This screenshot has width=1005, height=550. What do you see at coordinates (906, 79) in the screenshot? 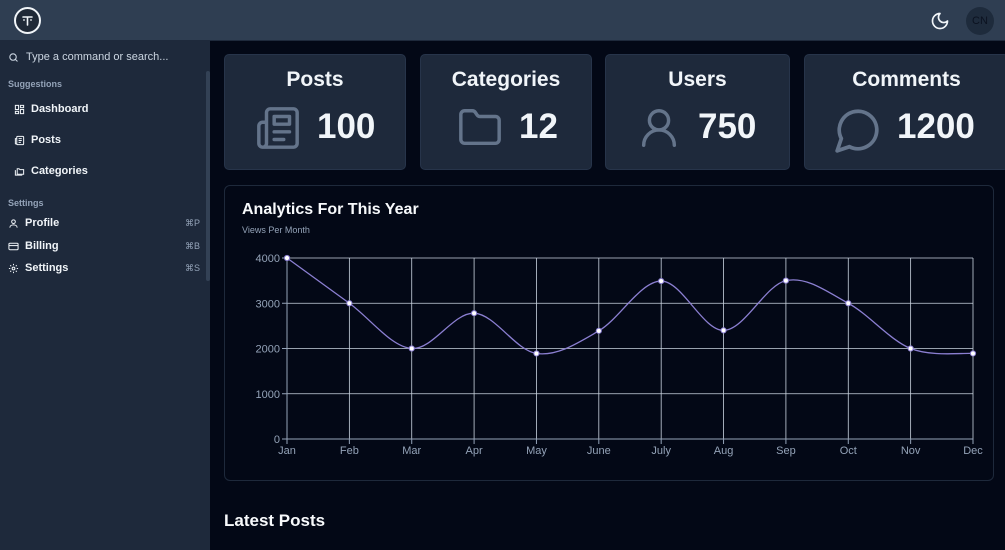
I see `stat-label: Comments` at bounding box center [906, 79].